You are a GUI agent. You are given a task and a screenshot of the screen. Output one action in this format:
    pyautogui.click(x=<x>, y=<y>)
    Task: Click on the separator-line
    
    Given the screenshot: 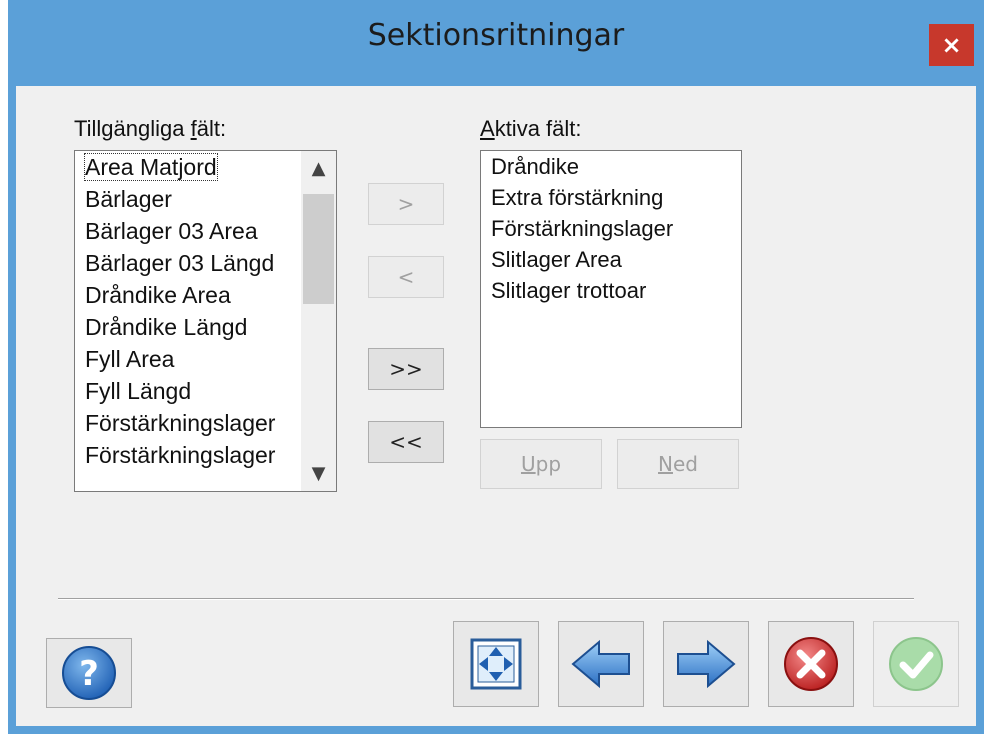 What is the action you would take?
    pyautogui.click(x=486, y=599)
    